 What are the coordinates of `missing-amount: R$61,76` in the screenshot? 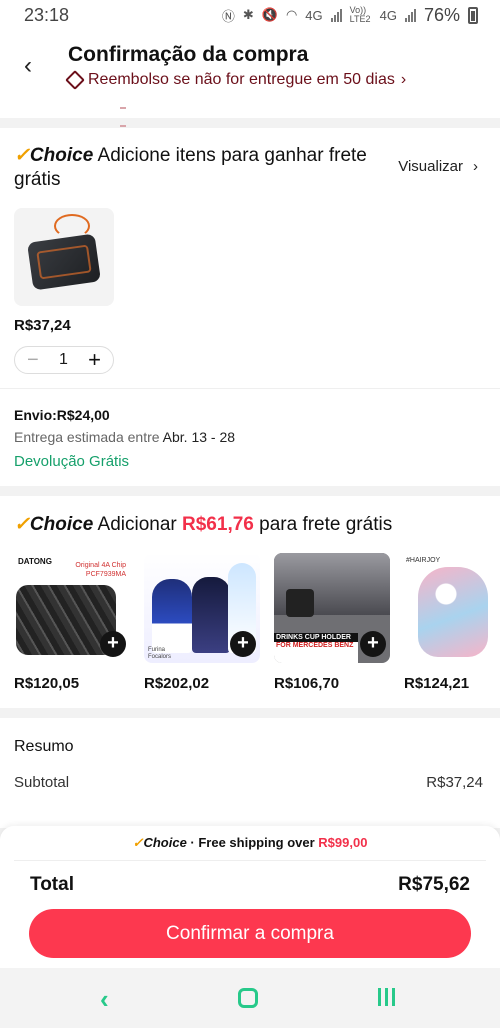 It's located at (218, 524).